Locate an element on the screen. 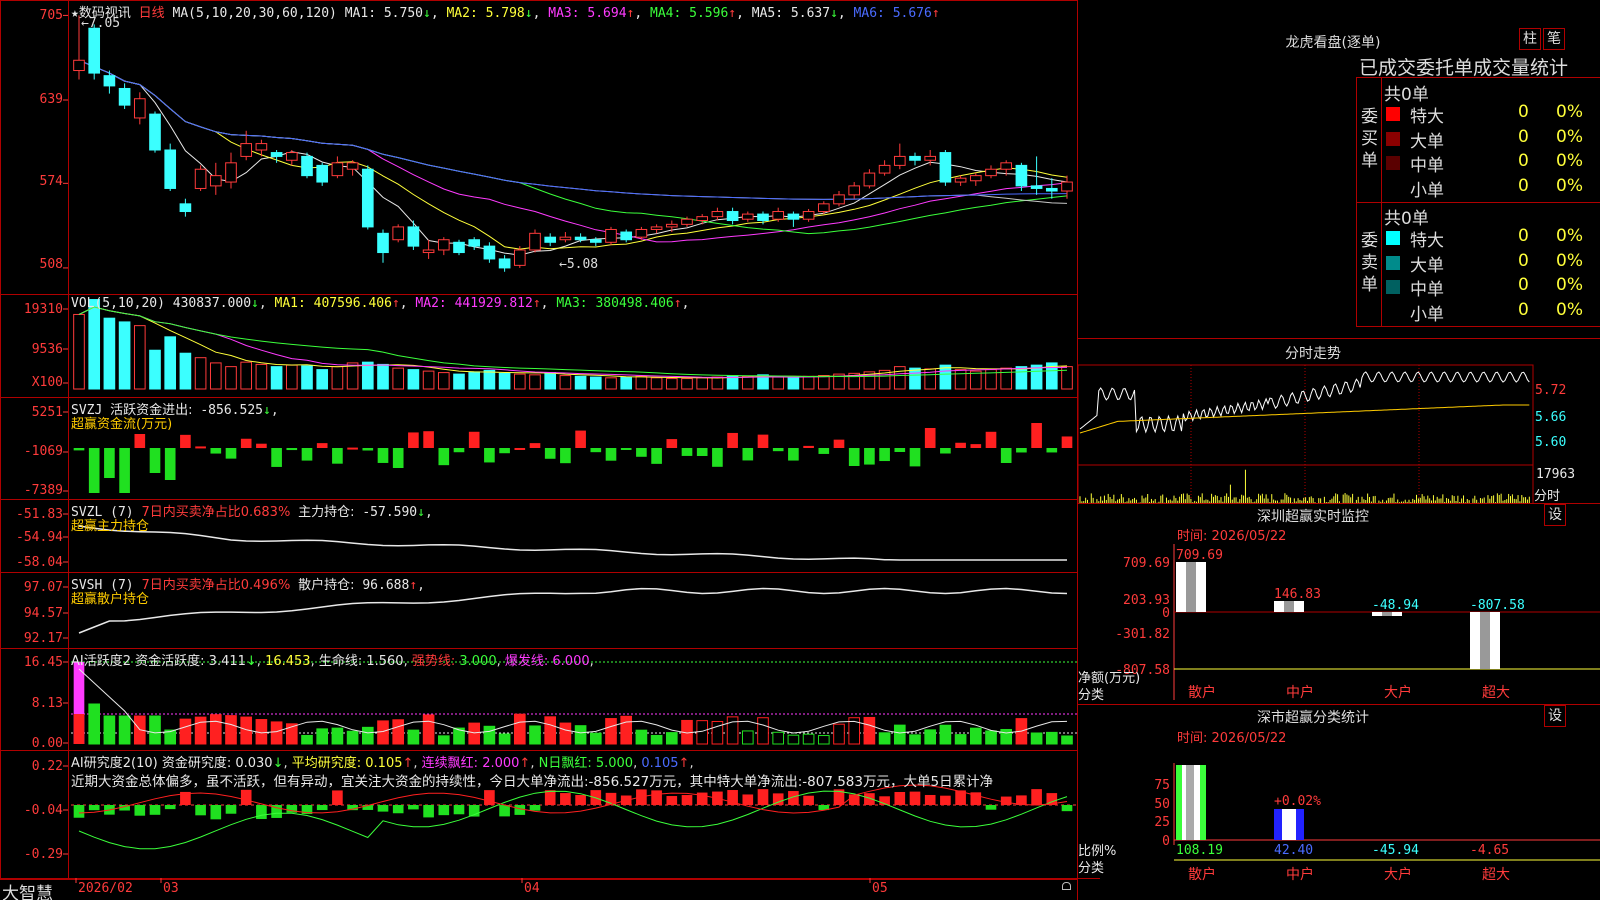  vol-ma-value-1: 441929.812 is located at coordinates (493, 303).